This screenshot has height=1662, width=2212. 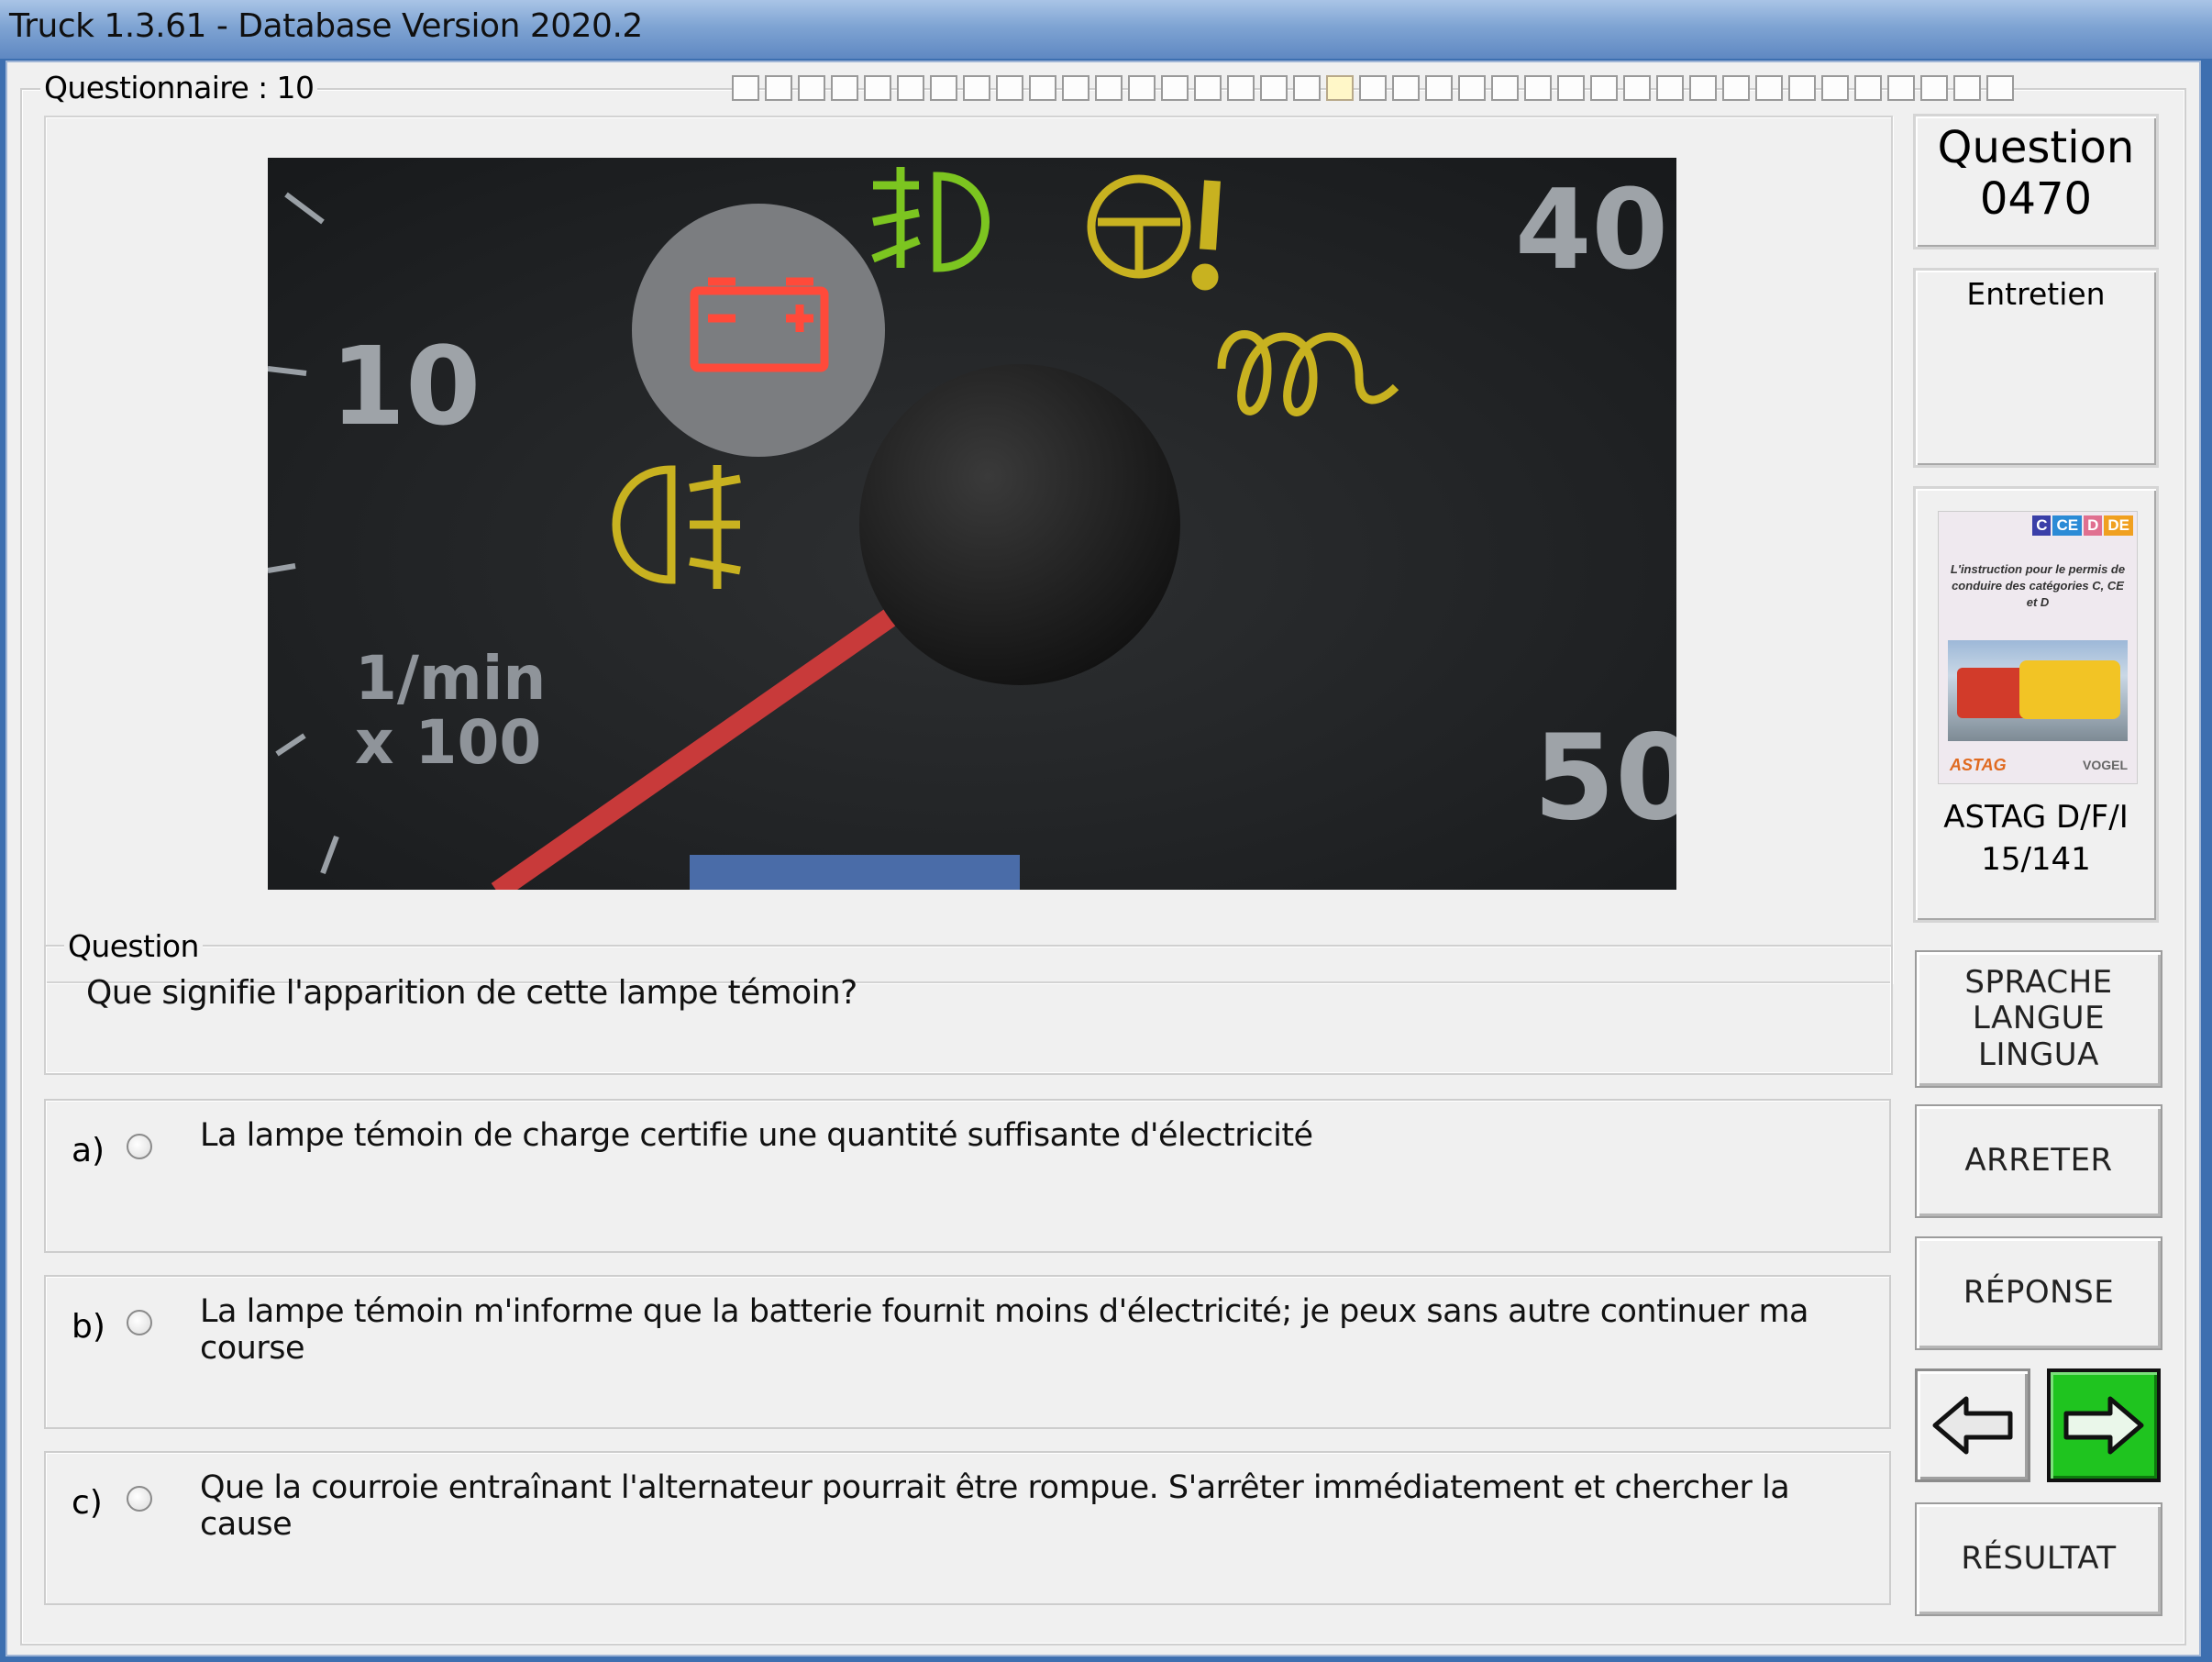 I want to click on badge-ce: CE, so click(x=2067, y=525).